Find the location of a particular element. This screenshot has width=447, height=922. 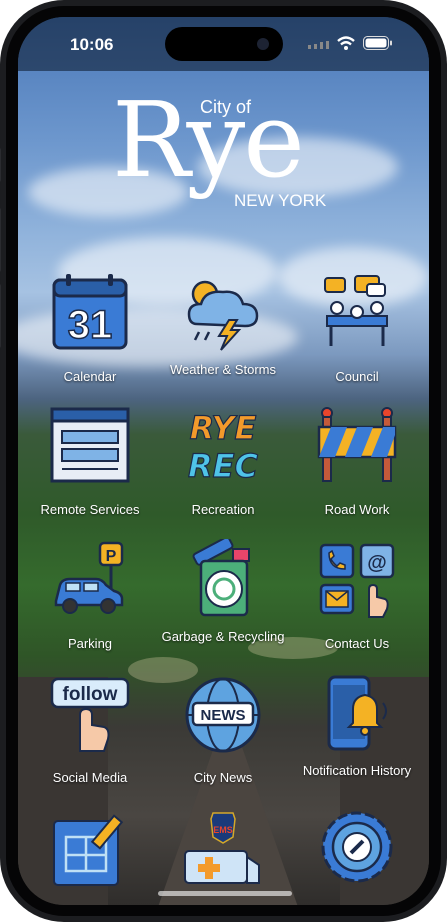

tile-label-calendar: Calendar is located at coordinates (90, 376).